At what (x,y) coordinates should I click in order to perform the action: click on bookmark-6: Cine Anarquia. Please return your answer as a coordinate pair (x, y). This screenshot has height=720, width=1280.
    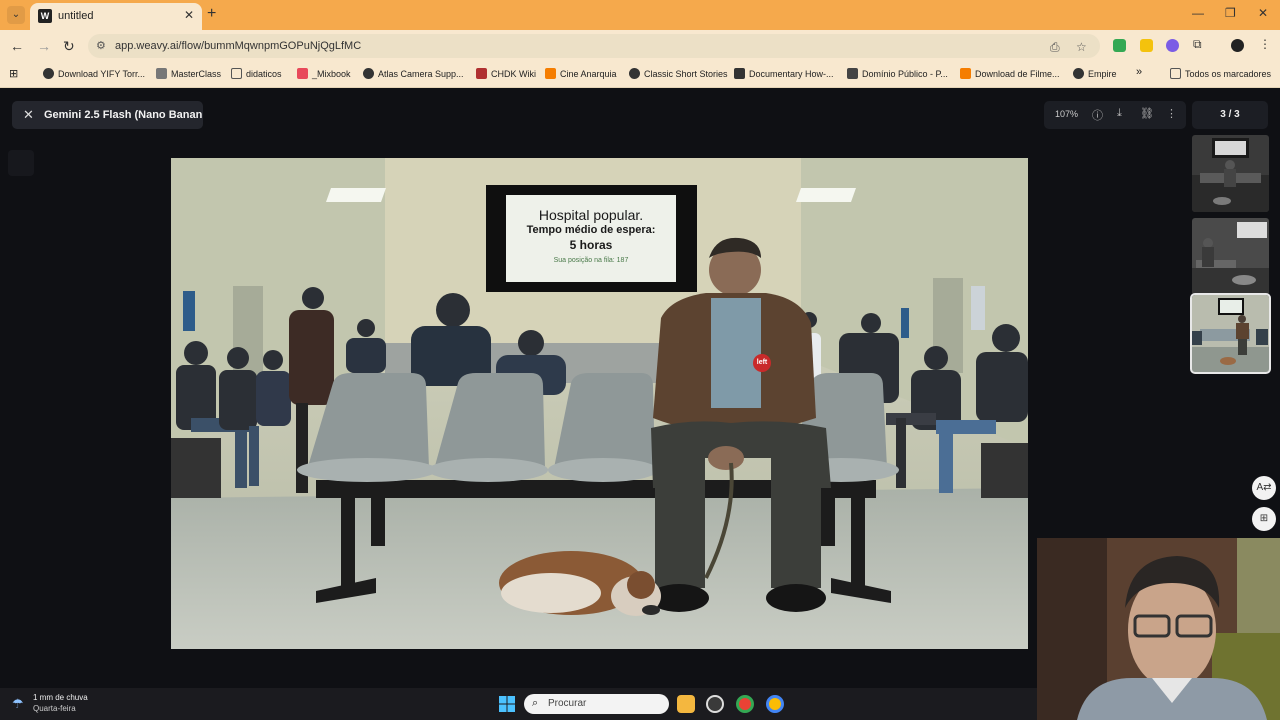
    Looking at the image, I should click on (581, 73).